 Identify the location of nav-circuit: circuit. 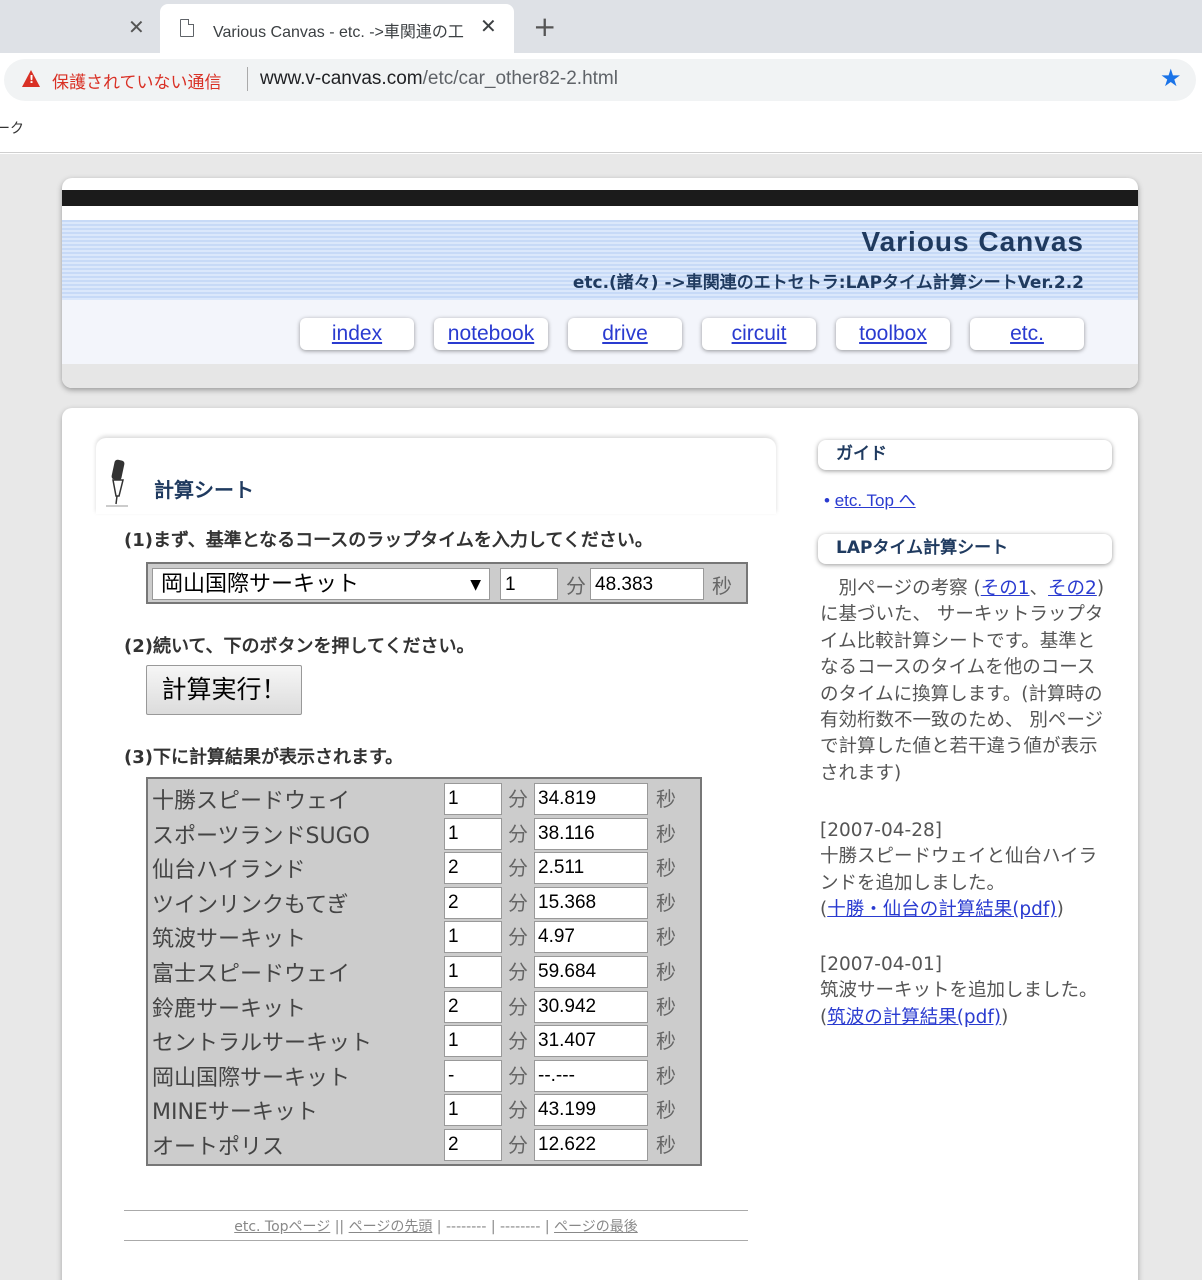
(759, 334).